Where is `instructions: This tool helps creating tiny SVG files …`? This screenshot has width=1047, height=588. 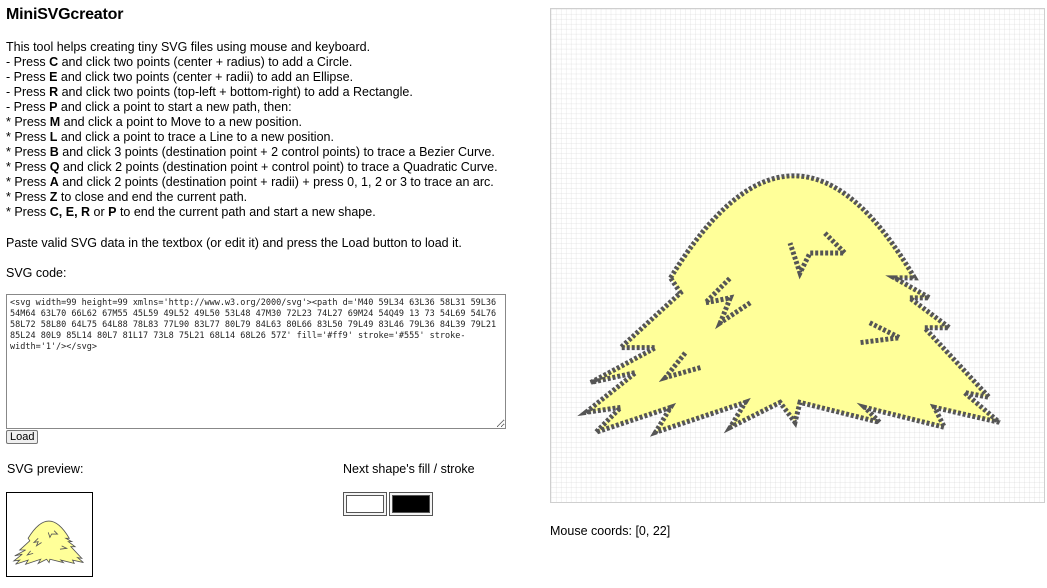 instructions: This tool helps creating tiny SVG files … is located at coordinates (252, 130).